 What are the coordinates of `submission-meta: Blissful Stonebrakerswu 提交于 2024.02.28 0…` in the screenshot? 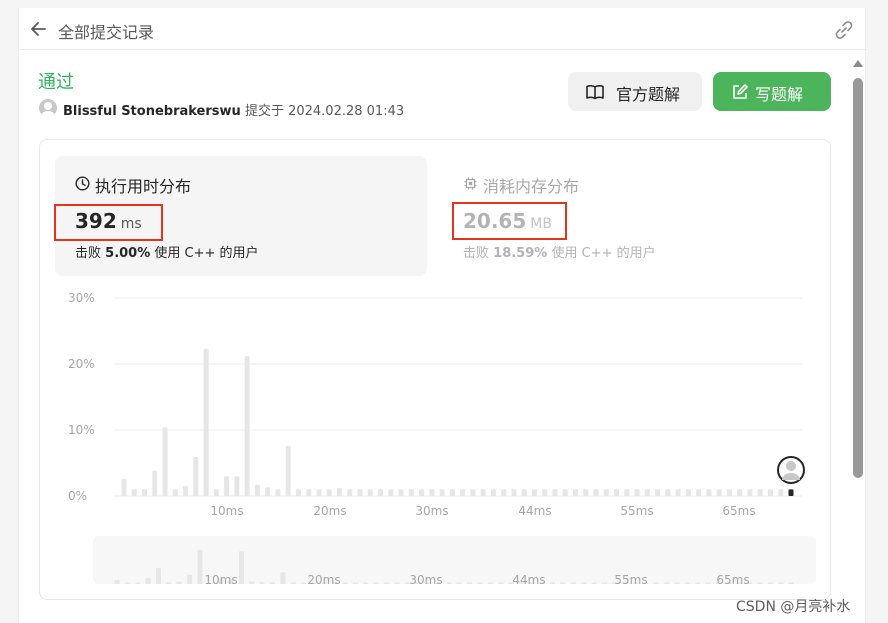 It's located at (233, 109).